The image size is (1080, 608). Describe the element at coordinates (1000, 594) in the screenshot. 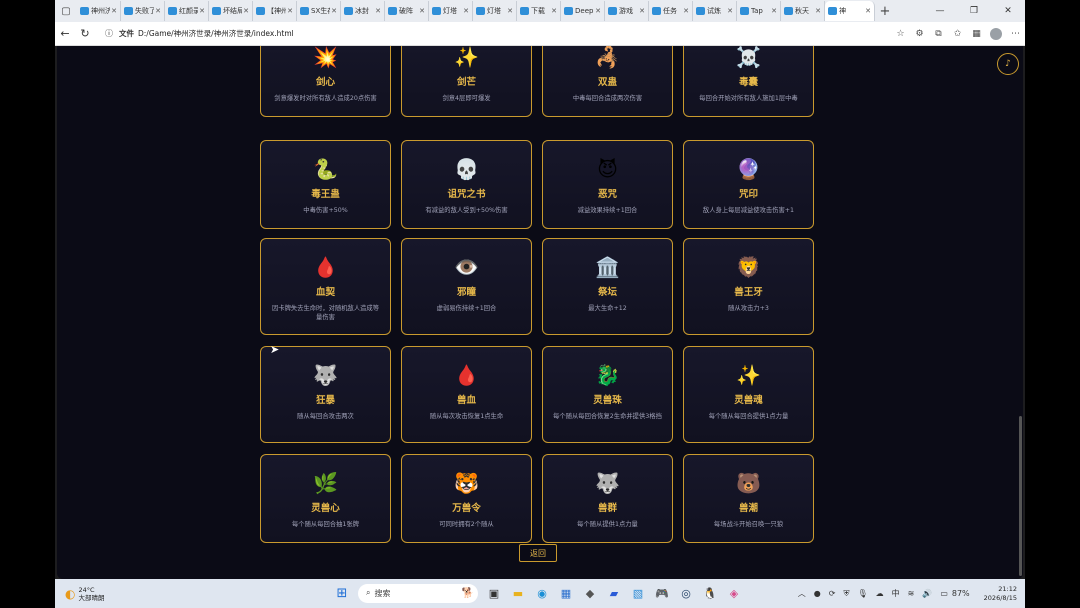

I see `clock: 21:12 2026/8/15` at that location.